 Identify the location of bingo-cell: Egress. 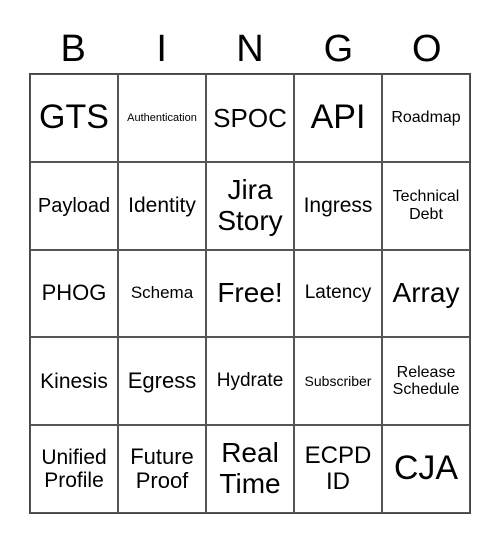
(162, 381).